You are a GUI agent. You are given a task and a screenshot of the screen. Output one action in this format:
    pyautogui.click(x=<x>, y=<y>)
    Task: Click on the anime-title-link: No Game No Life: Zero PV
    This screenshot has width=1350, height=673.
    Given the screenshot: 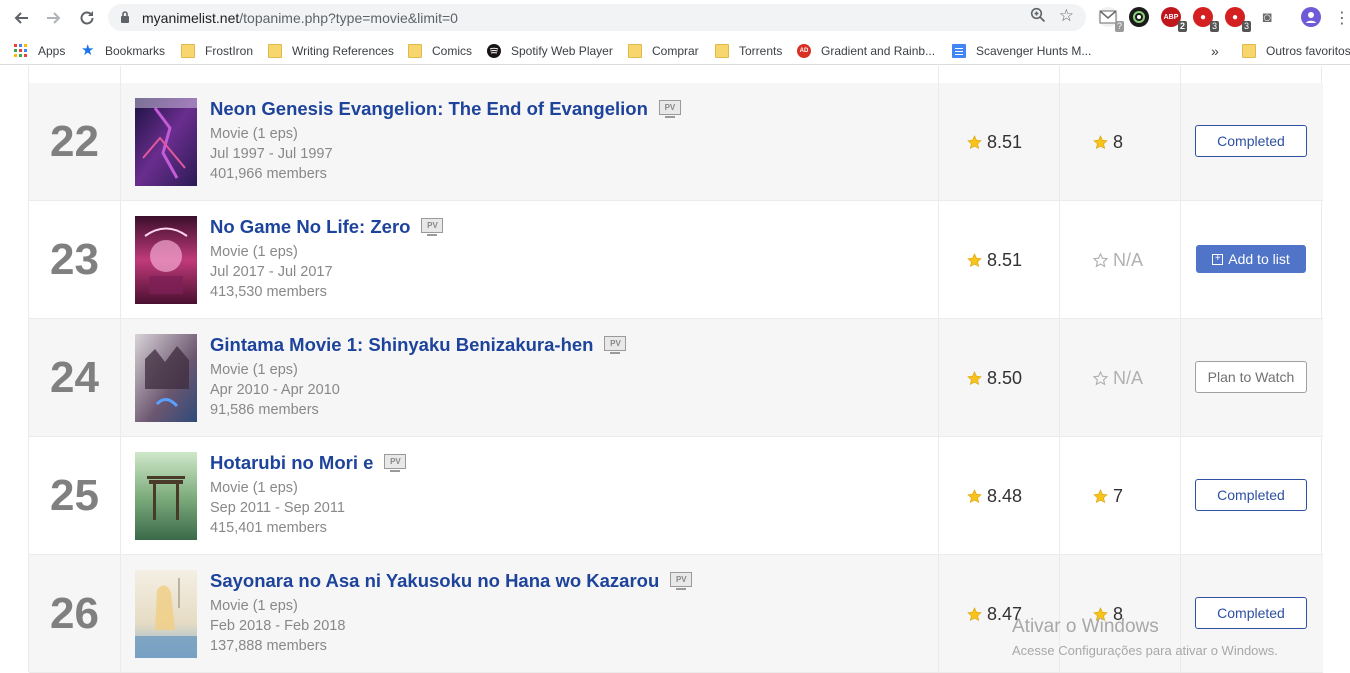 What is the action you would take?
    pyautogui.click(x=327, y=227)
    